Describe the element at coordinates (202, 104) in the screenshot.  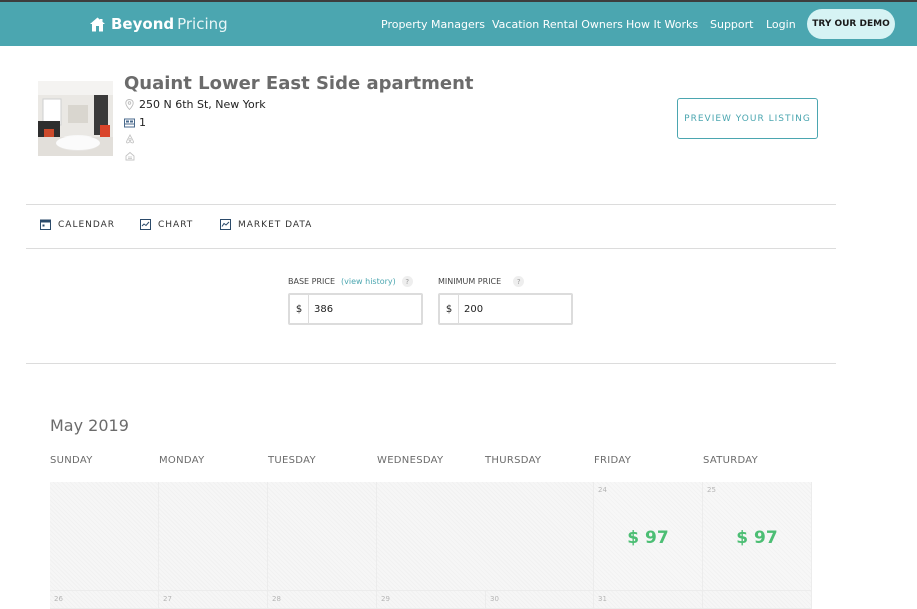
I see `listing-address: 250 N 6th St, New York` at that location.